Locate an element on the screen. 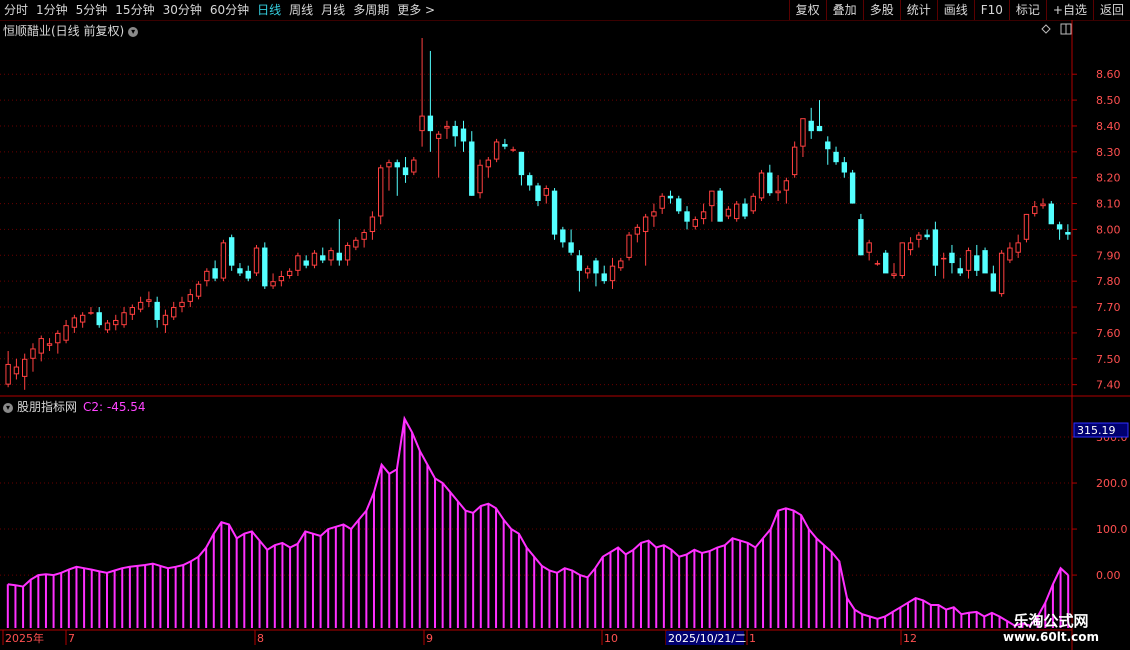 The height and width of the screenshot is (650, 1130). price-tick-label: 7.70 is located at coordinates (1108, 307).